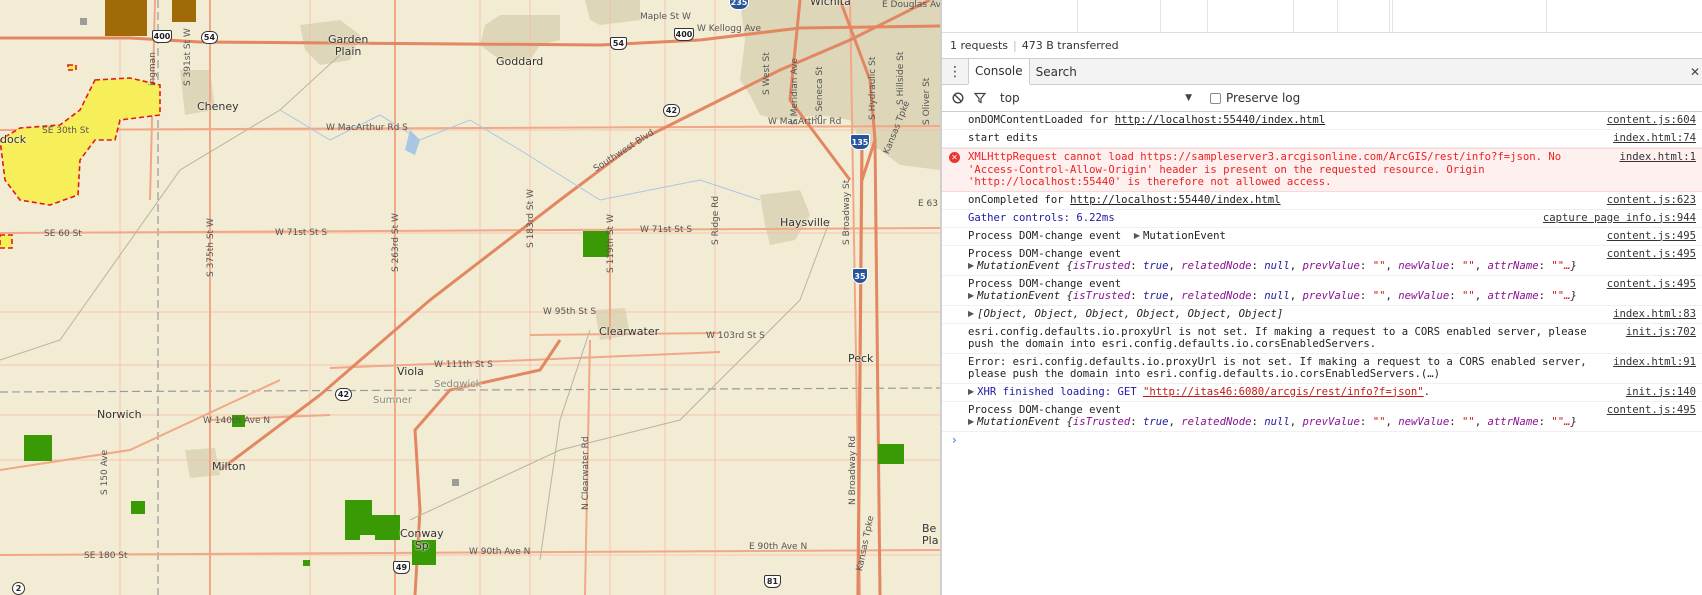  I want to click on shield-ks49: 49, so click(401, 567).